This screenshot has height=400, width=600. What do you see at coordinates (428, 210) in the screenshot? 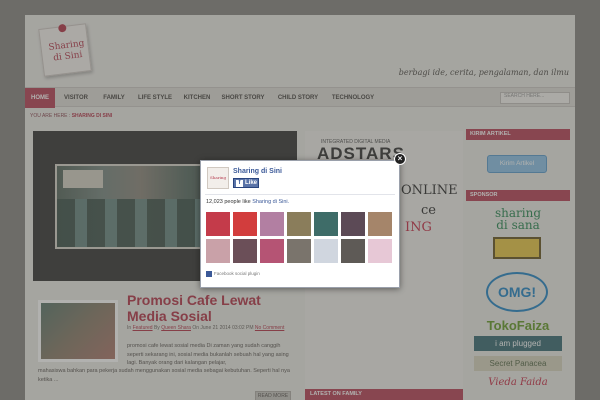
I see `ad-text-2: ce` at bounding box center [428, 210].